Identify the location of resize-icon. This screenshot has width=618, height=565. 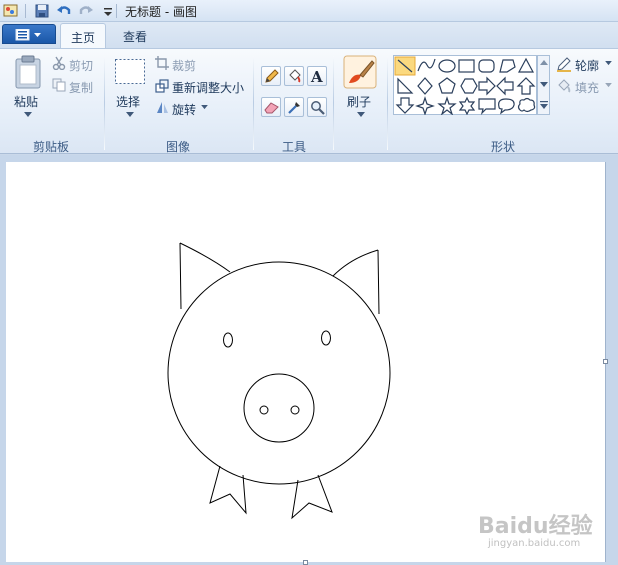
(162, 86).